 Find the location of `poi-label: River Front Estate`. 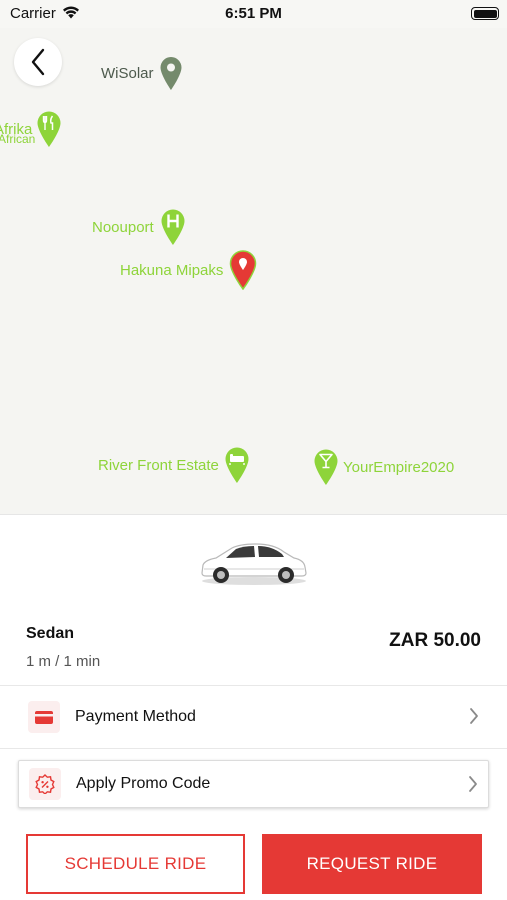

poi-label: River Front Estate is located at coordinates (158, 465).